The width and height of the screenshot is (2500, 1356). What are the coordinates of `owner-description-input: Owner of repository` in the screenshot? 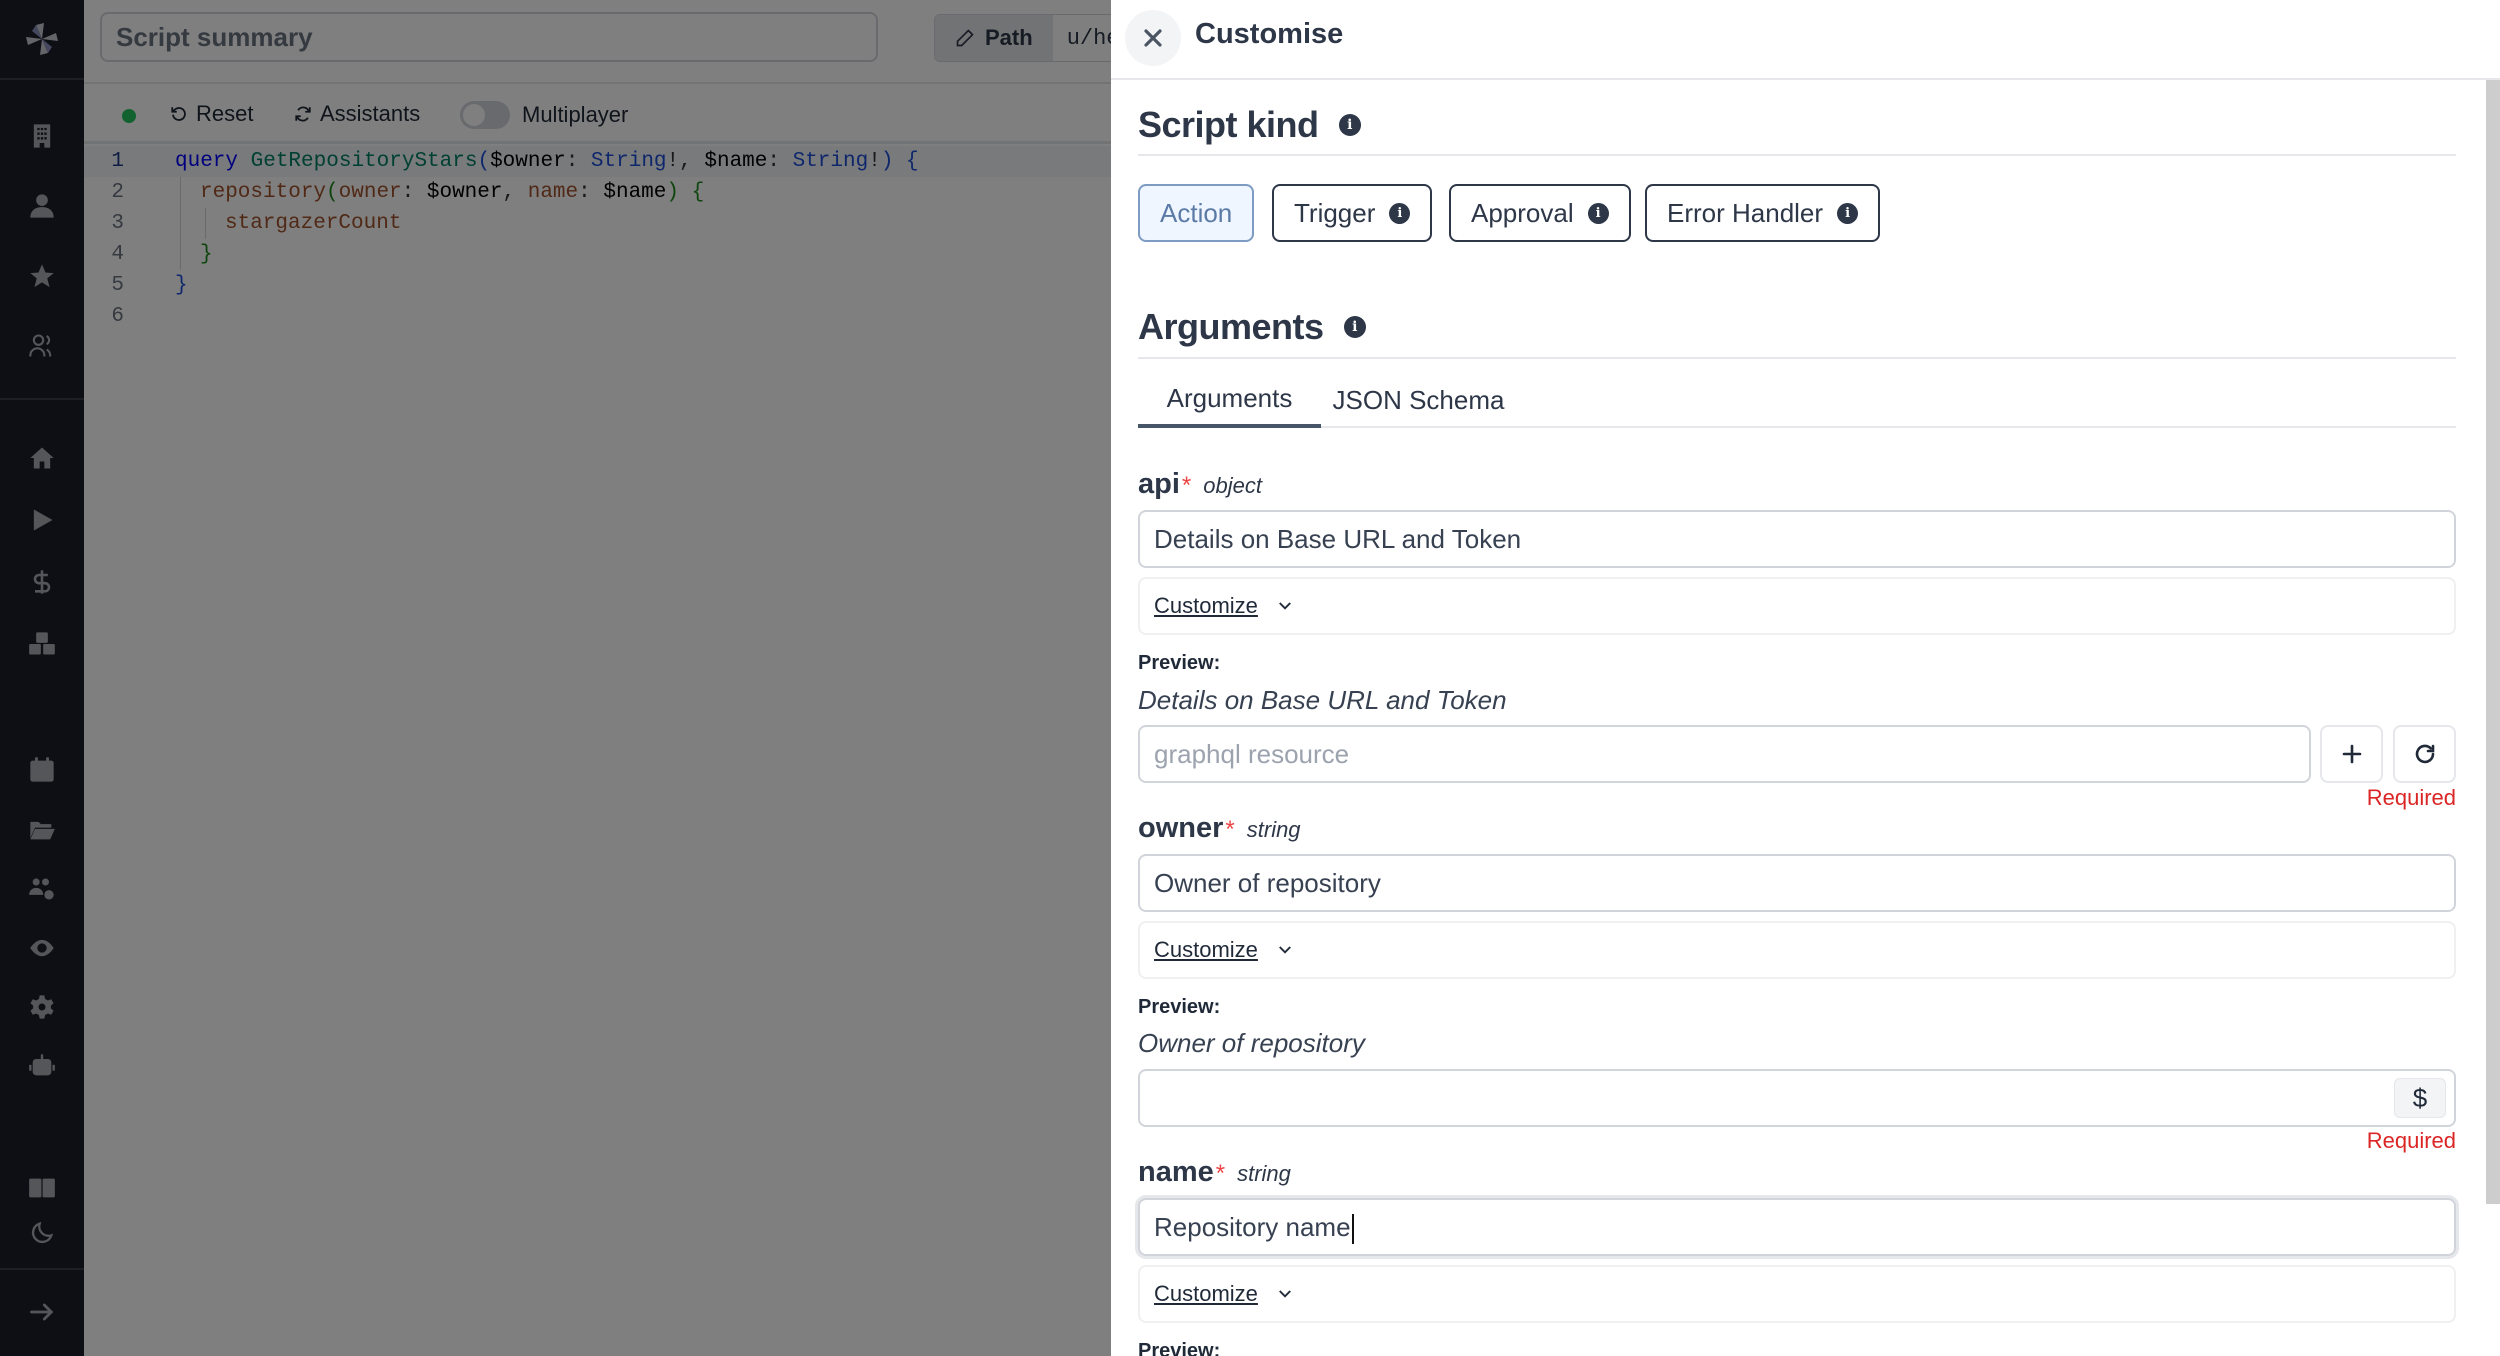 It's located at (1797, 883).